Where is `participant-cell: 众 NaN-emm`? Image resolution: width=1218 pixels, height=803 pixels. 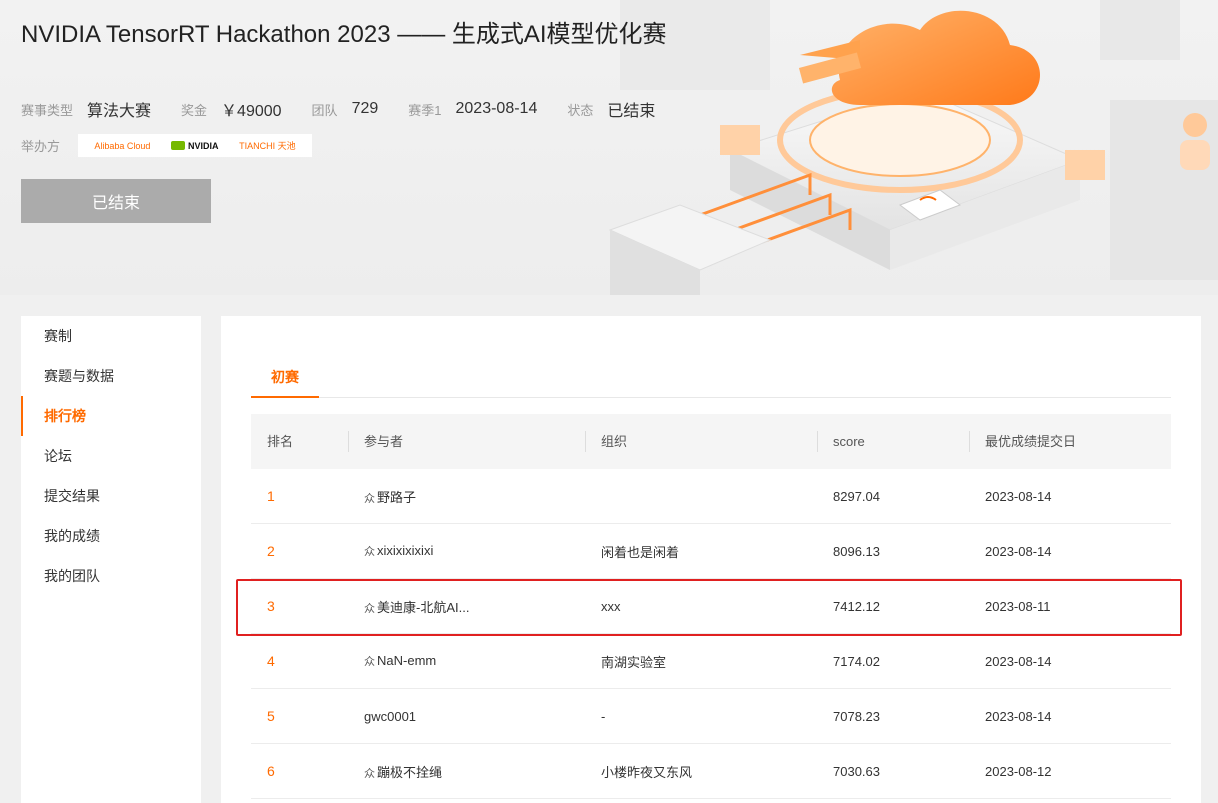
participant-cell: 众 NaN-emm is located at coordinates (466, 661).